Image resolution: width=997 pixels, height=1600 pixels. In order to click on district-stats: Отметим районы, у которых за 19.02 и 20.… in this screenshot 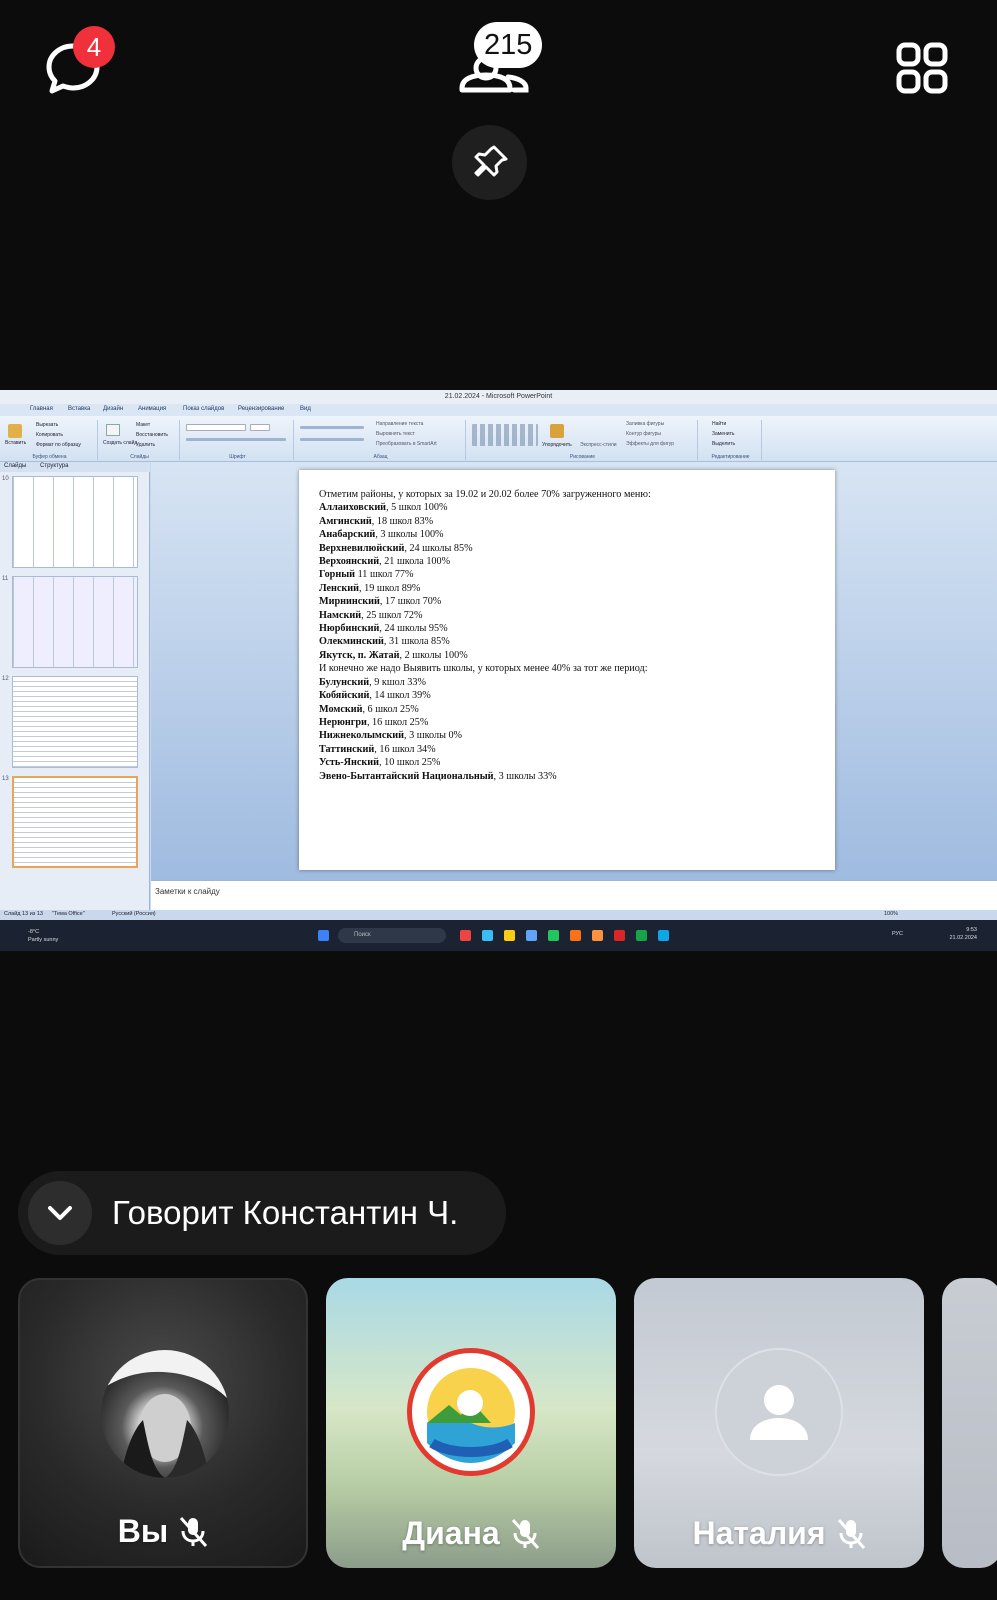, I will do `click(485, 494)`.